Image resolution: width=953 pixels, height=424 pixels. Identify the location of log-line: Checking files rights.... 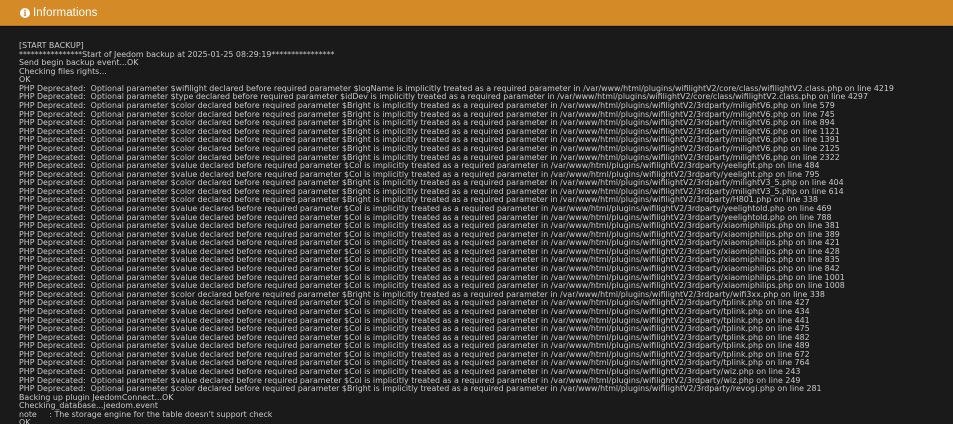
(63, 71).